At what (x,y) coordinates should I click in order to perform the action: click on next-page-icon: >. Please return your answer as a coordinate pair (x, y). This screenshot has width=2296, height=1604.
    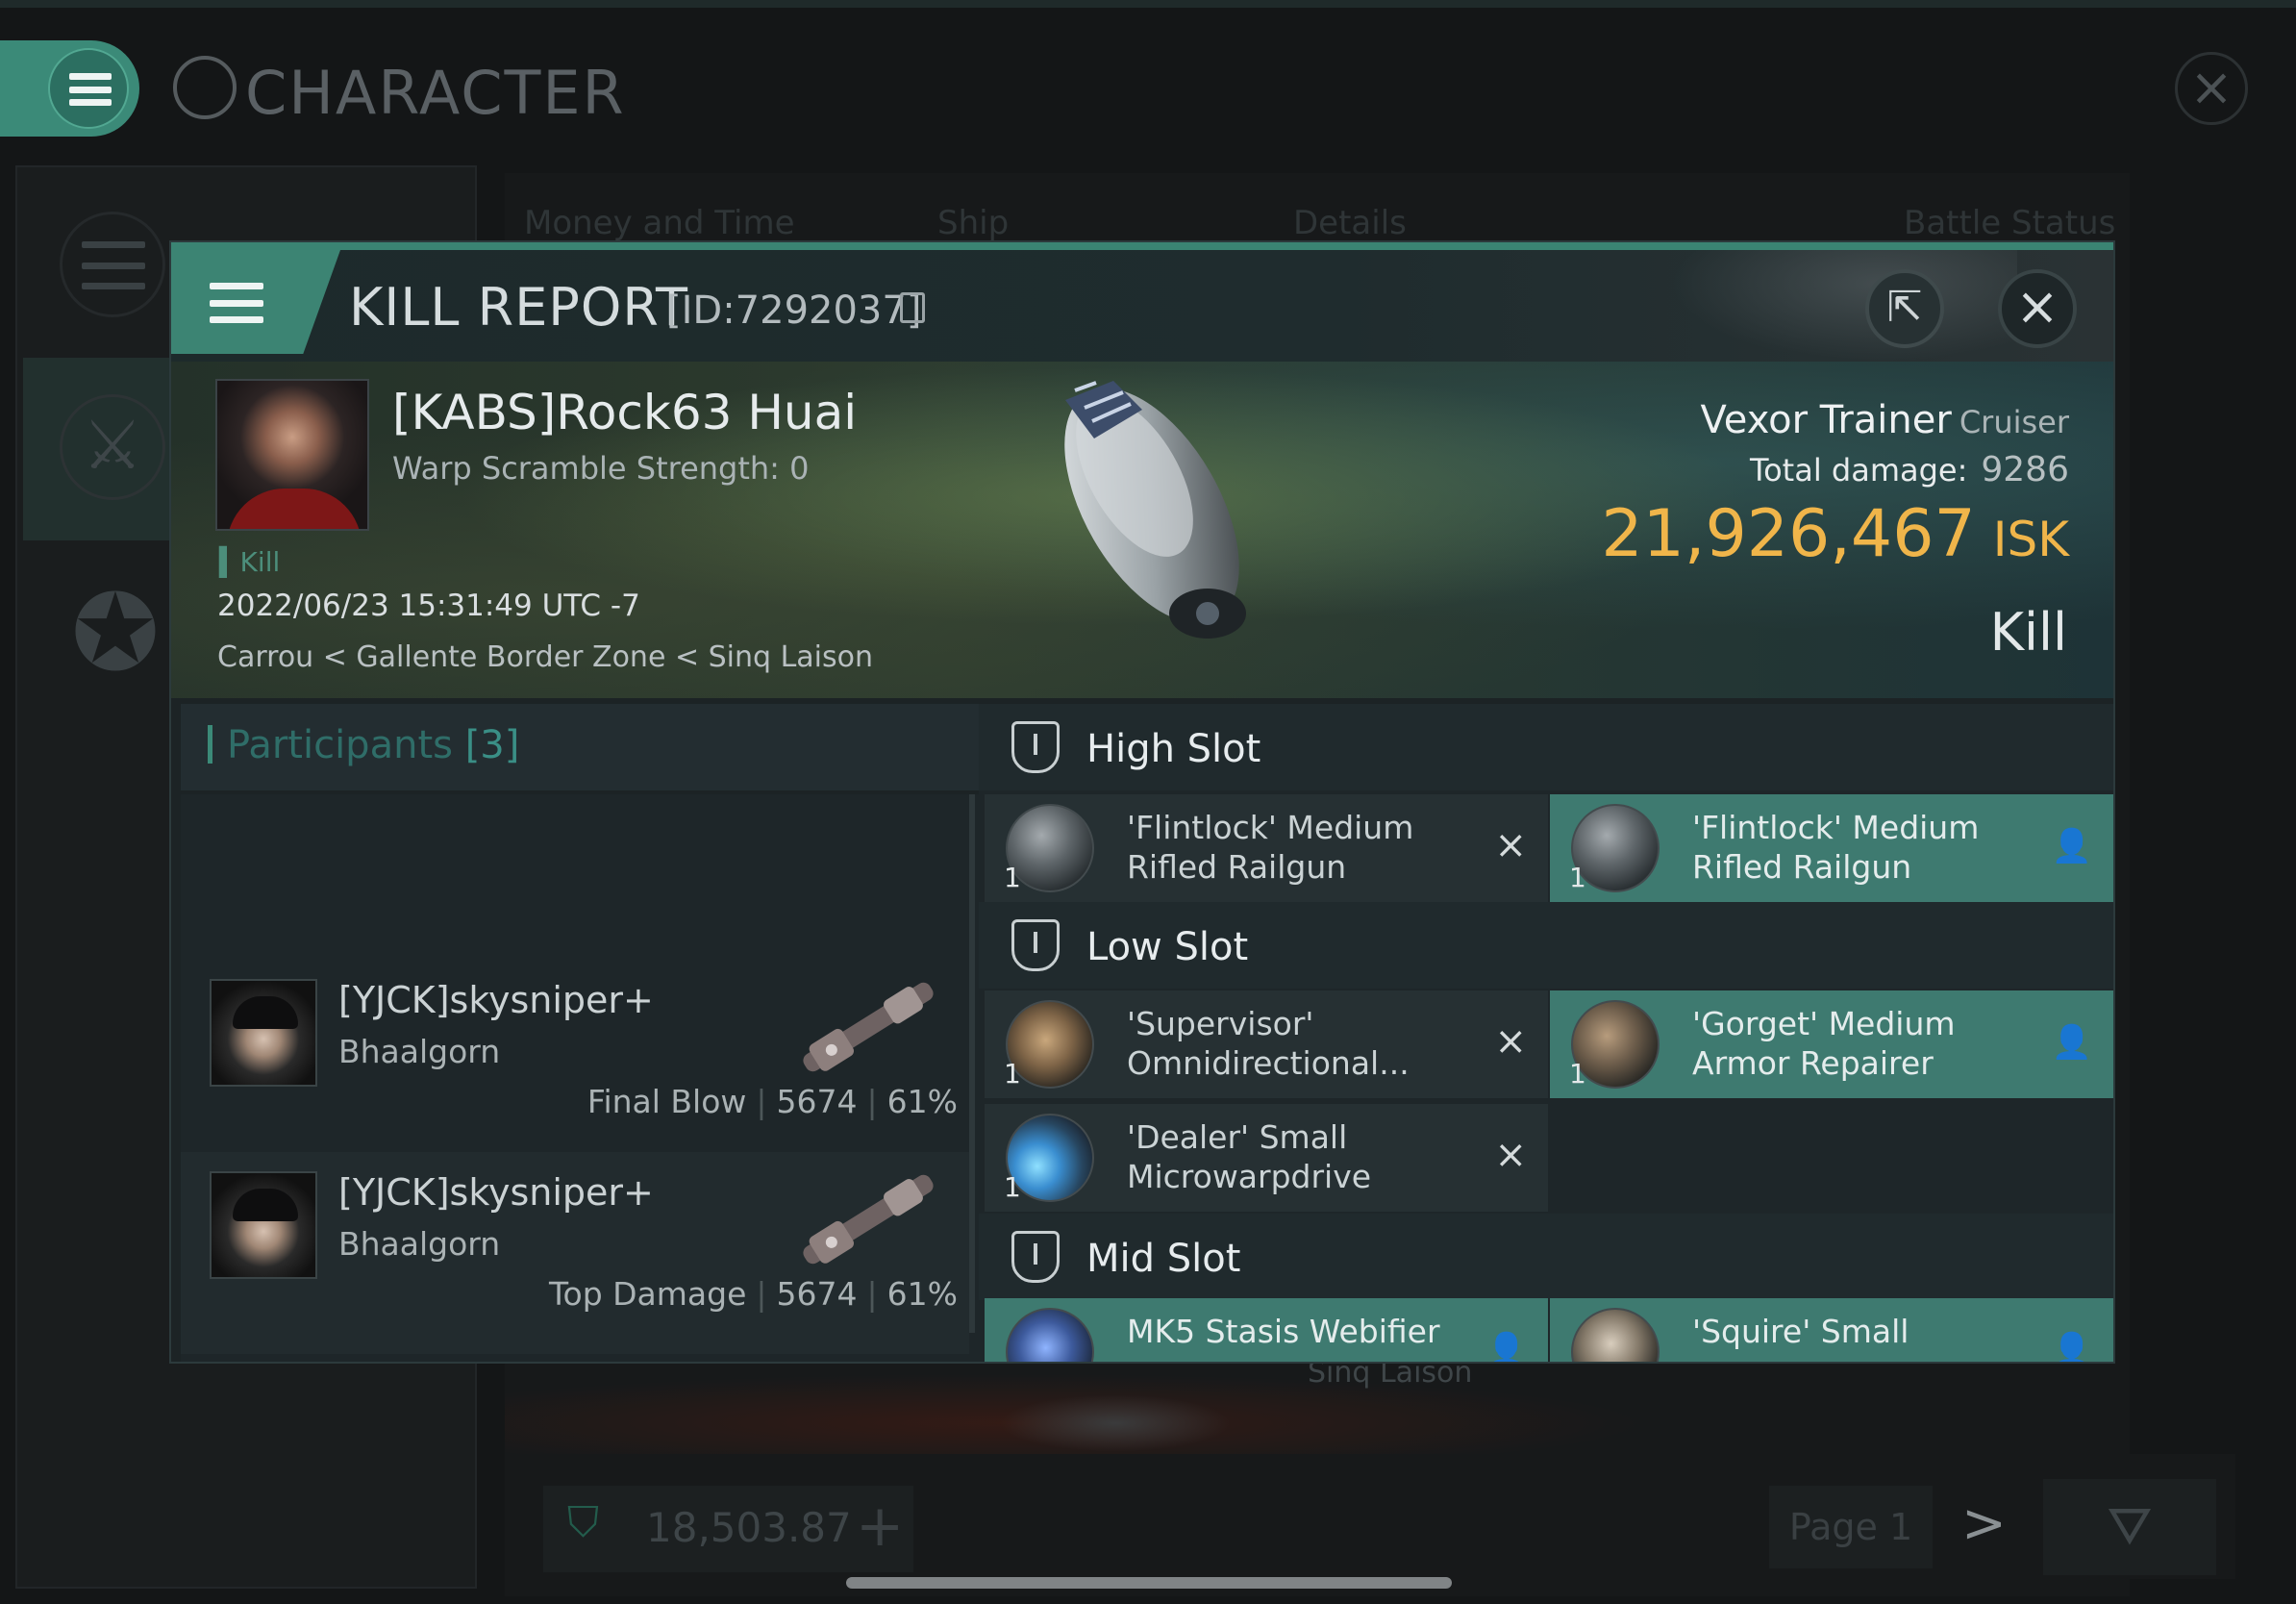
    Looking at the image, I should click on (1984, 1523).